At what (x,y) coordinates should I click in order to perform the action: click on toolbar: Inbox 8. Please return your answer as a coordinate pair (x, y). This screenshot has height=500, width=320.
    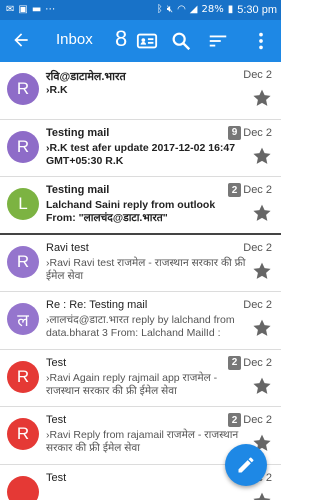
    Looking at the image, I should click on (140, 41).